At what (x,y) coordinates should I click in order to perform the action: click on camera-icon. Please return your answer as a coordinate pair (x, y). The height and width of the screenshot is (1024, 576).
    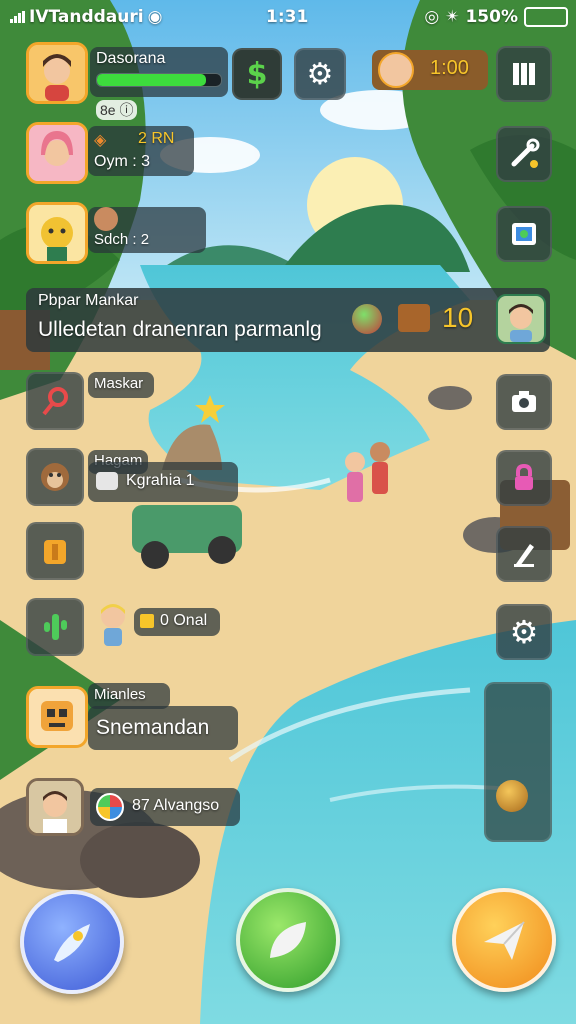
    Looking at the image, I should click on (524, 401).